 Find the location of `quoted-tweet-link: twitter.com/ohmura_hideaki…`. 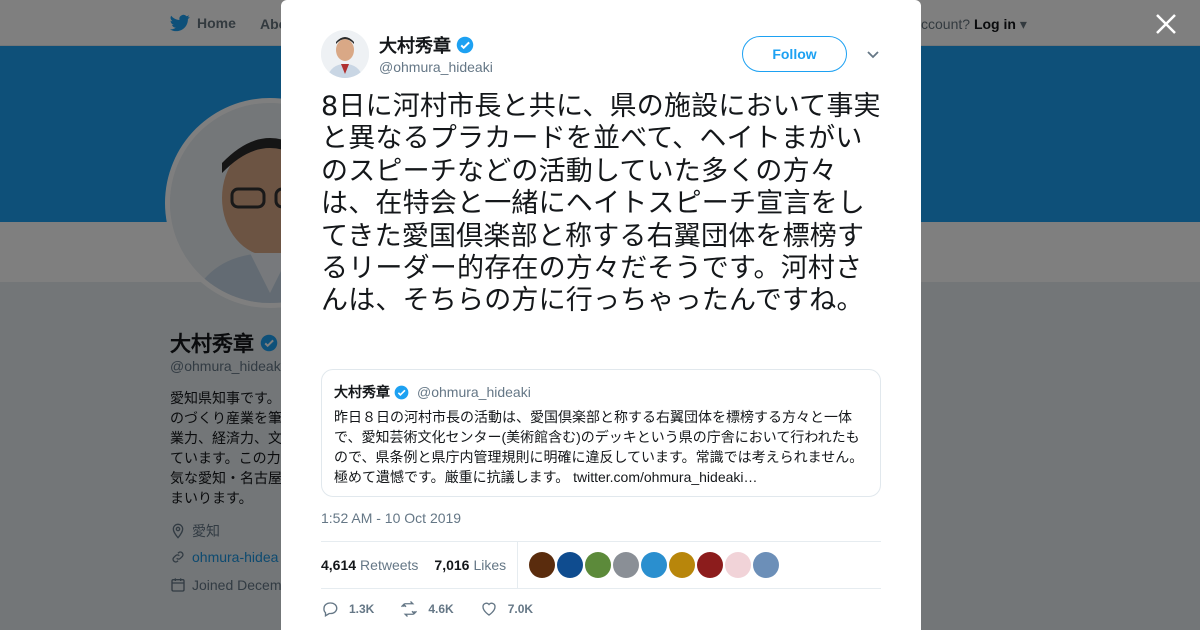

quoted-tweet-link: twitter.com/ohmura_hideaki… is located at coordinates (665, 477).